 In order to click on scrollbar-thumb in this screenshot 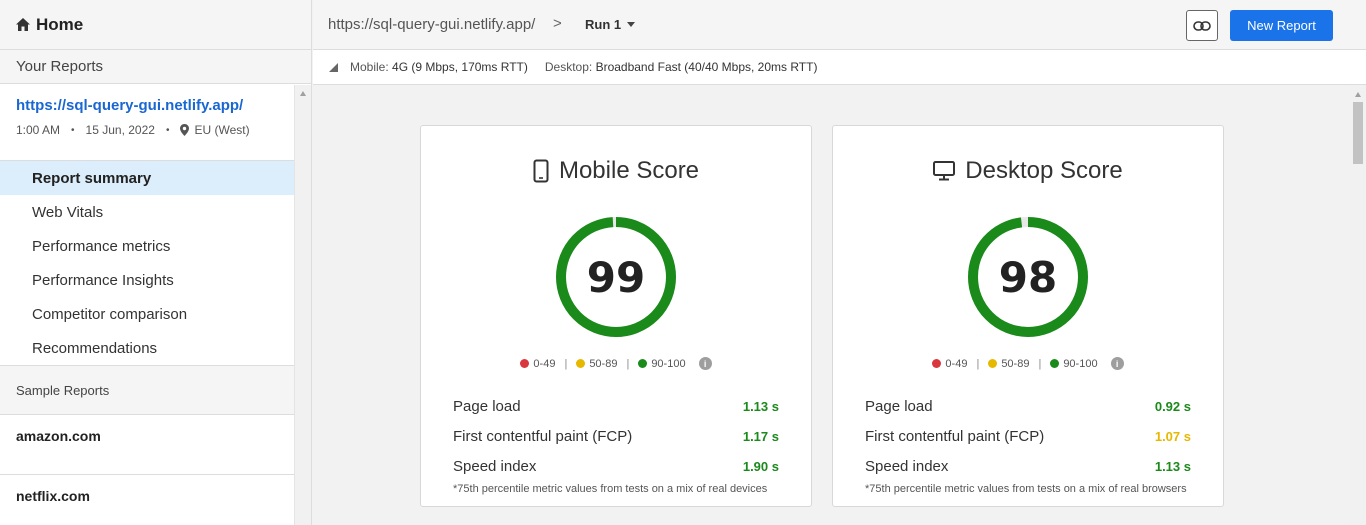, I will do `click(1358, 133)`.